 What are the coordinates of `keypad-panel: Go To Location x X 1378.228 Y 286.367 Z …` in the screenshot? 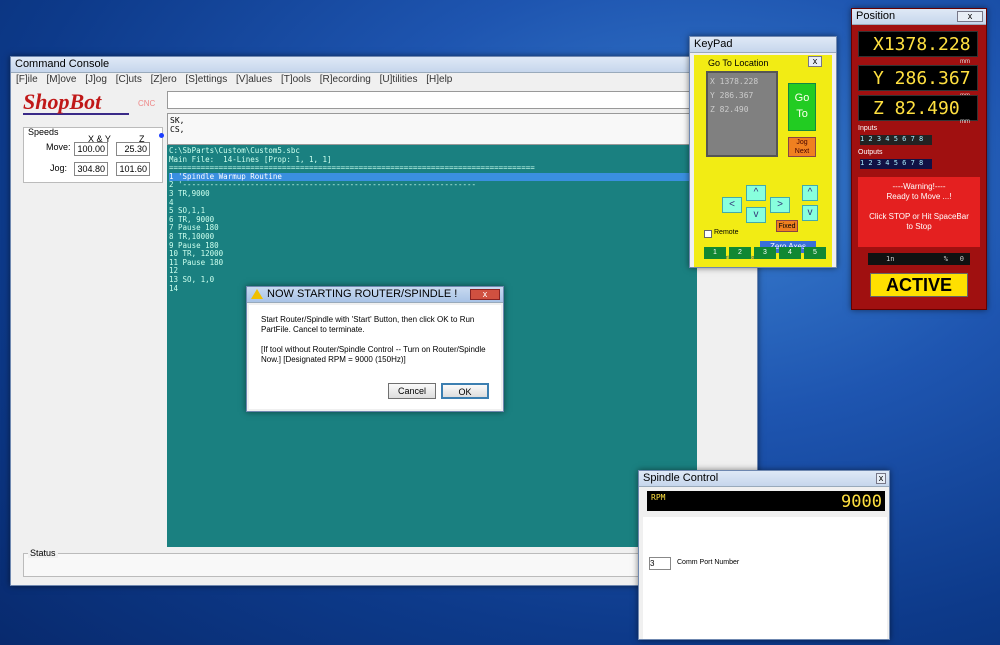 It's located at (763, 161).